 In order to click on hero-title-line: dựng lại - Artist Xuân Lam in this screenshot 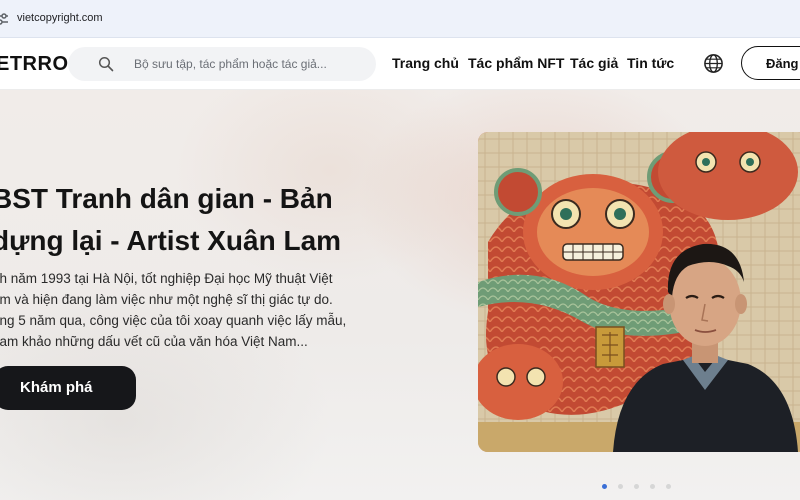, I will do `click(171, 240)`.